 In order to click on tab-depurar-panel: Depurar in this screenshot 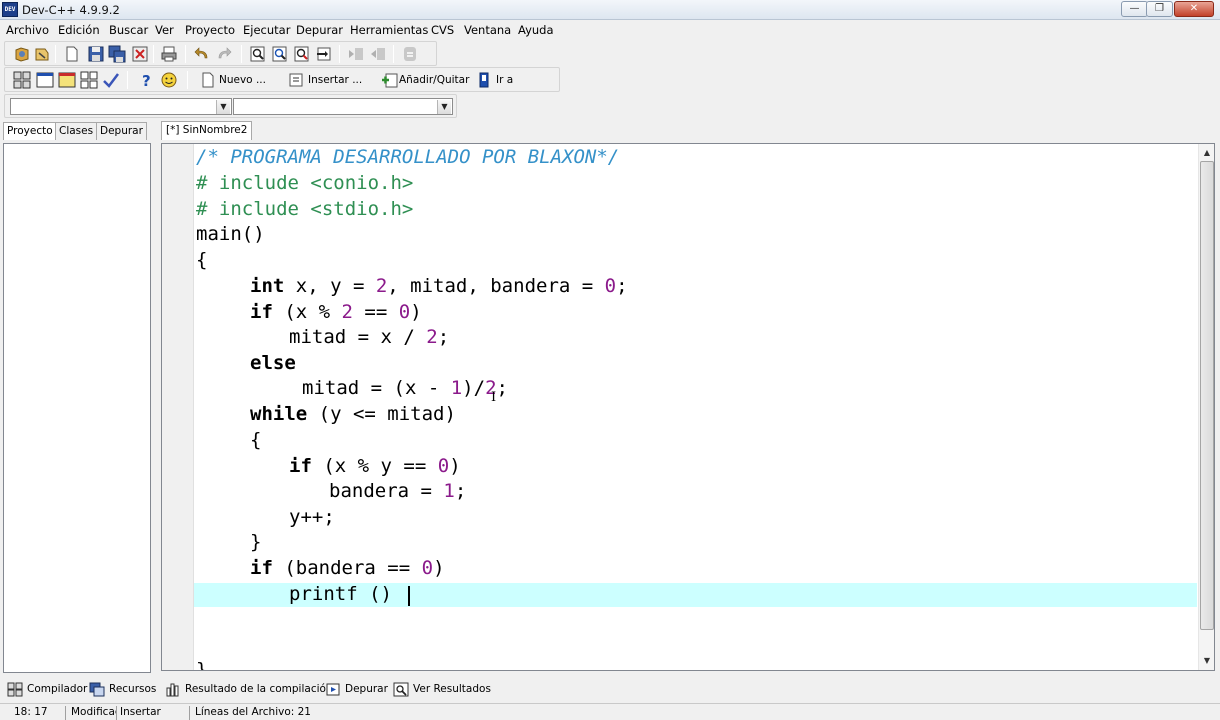, I will do `click(121, 131)`.